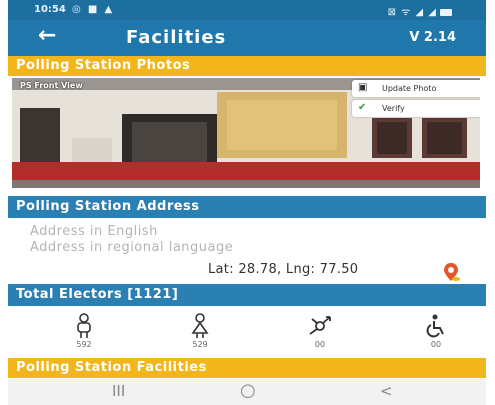 The image size is (495, 405). I want to click on back-nav-icon: <, so click(386, 391).